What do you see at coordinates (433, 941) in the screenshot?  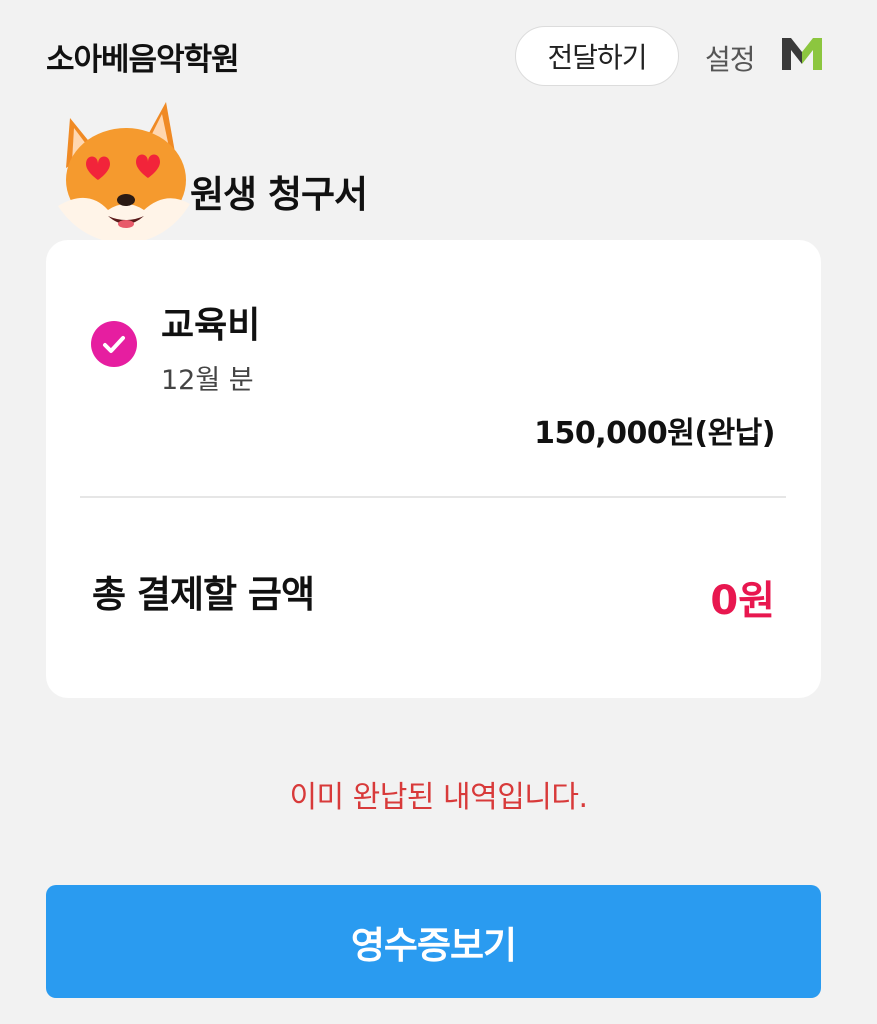 I see `view-receipt-button: 영수증보기` at bounding box center [433, 941].